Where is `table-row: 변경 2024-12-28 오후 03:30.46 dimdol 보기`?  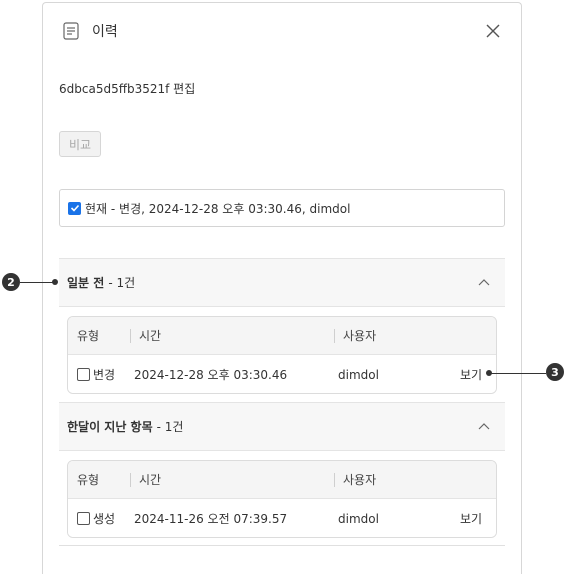
table-row: 변경 2024-12-28 오후 03:30.46 dimdol 보기 is located at coordinates (282, 374).